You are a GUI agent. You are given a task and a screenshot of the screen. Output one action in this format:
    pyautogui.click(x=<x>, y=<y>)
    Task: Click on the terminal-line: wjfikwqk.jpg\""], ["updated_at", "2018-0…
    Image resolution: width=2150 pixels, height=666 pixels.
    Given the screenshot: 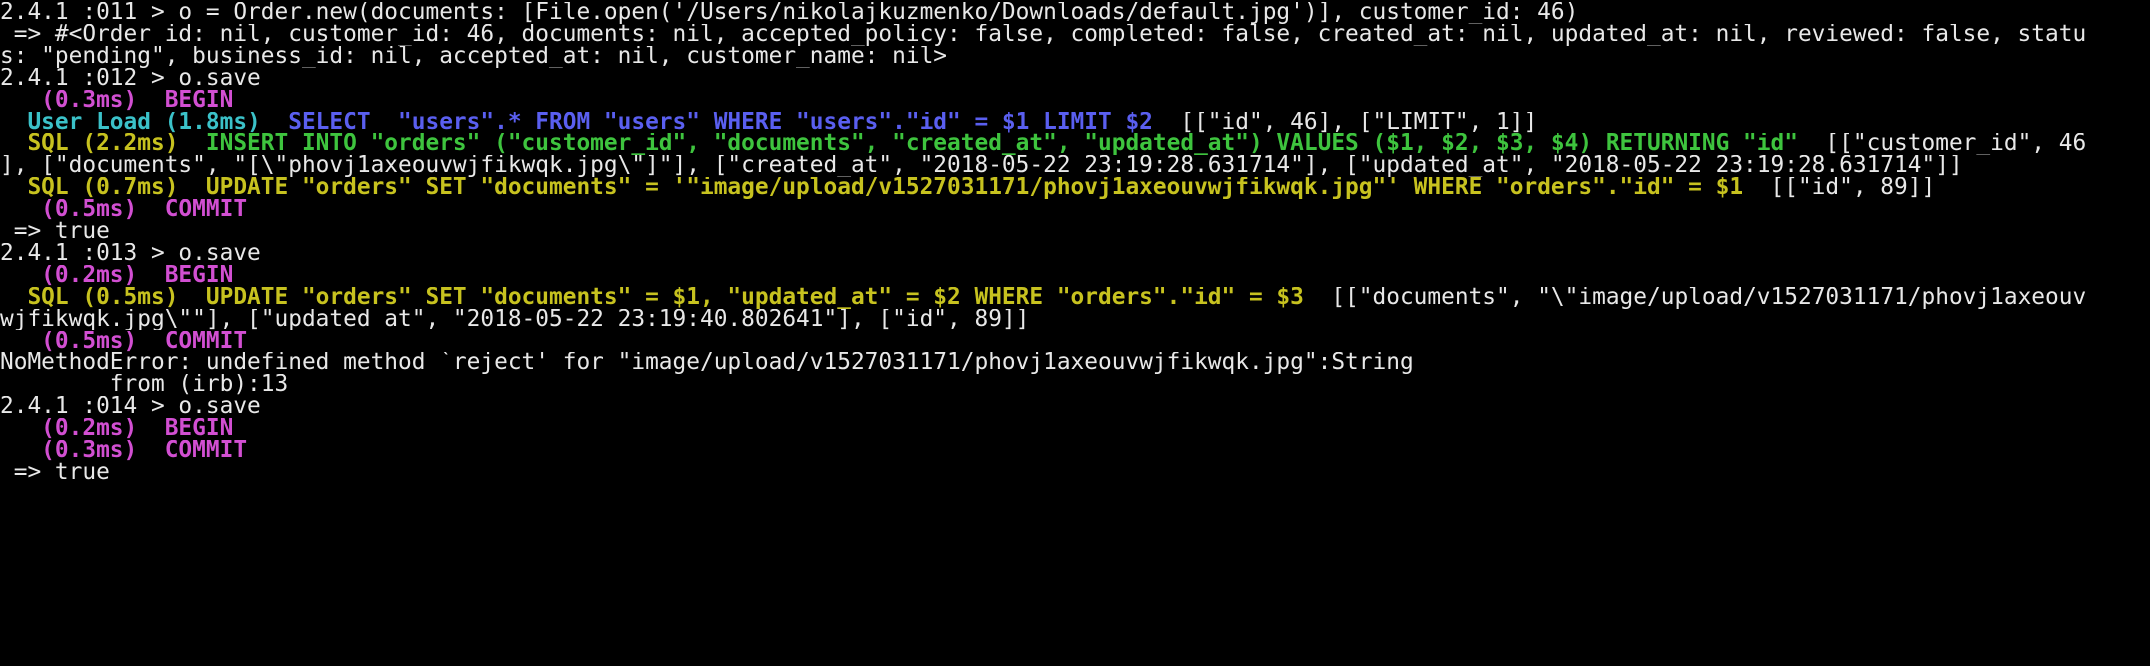 What is the action you would take?
    pyautogui.click(x=514, y=320)
    